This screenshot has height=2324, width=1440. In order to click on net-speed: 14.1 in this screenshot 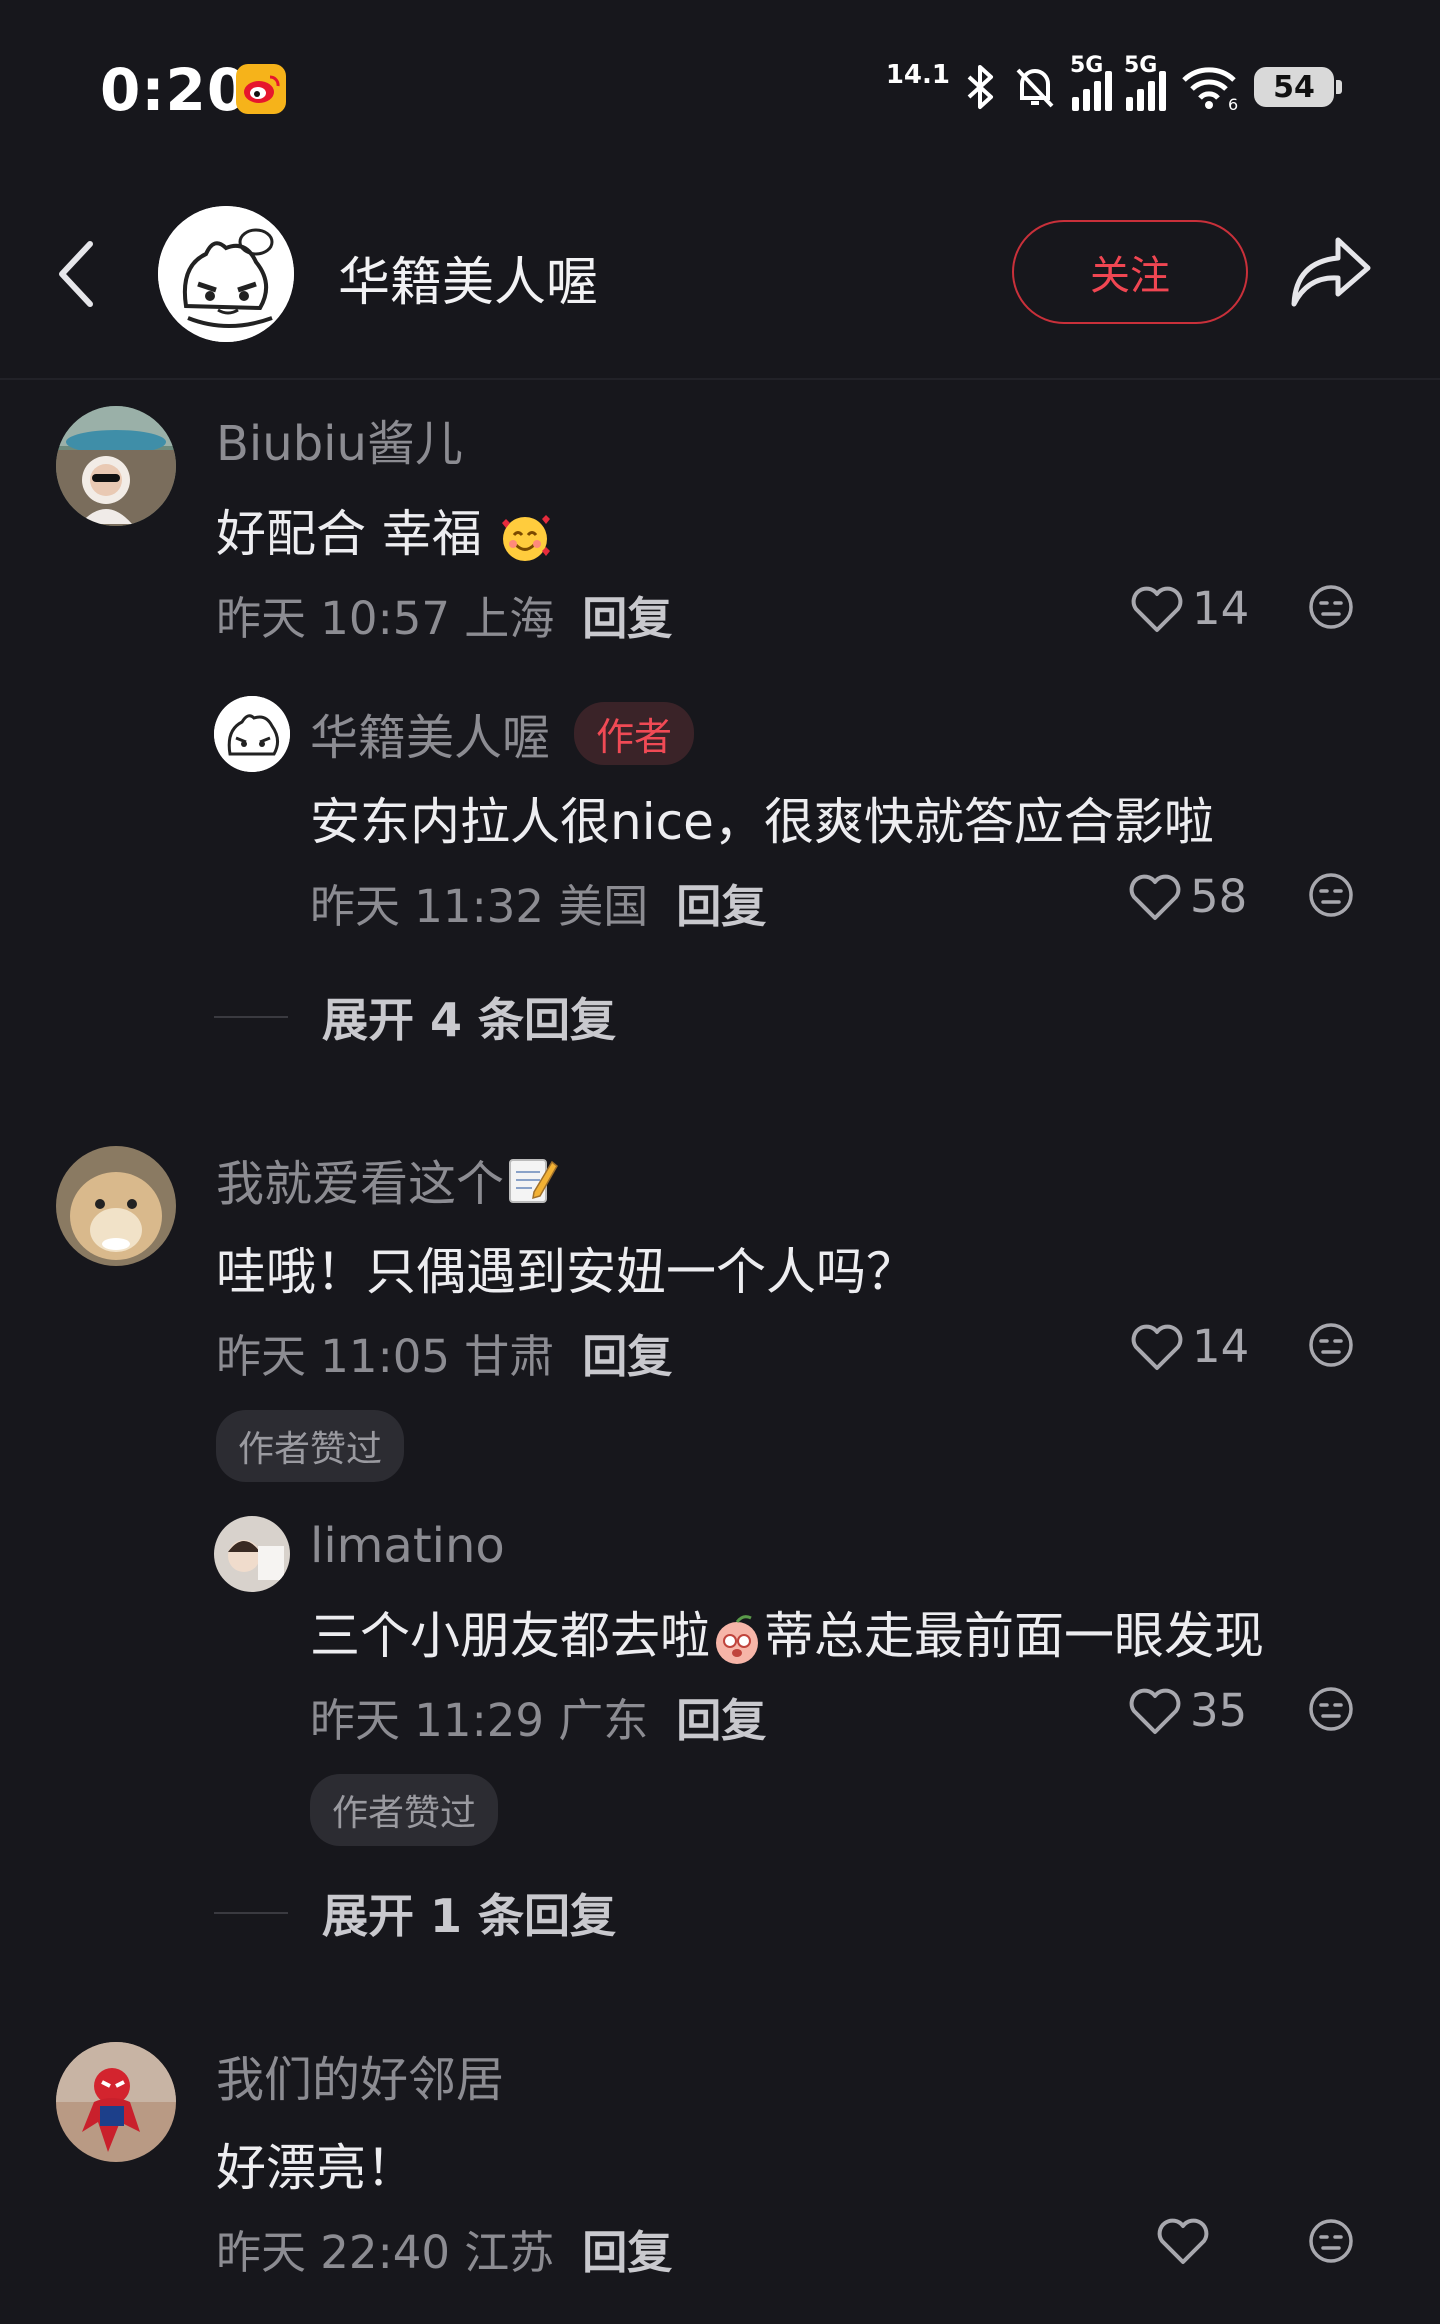, I will do `click(917, 75)`.